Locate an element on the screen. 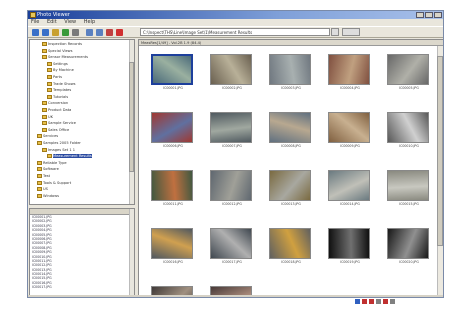  network-icon is located at coordinates (357, 301).